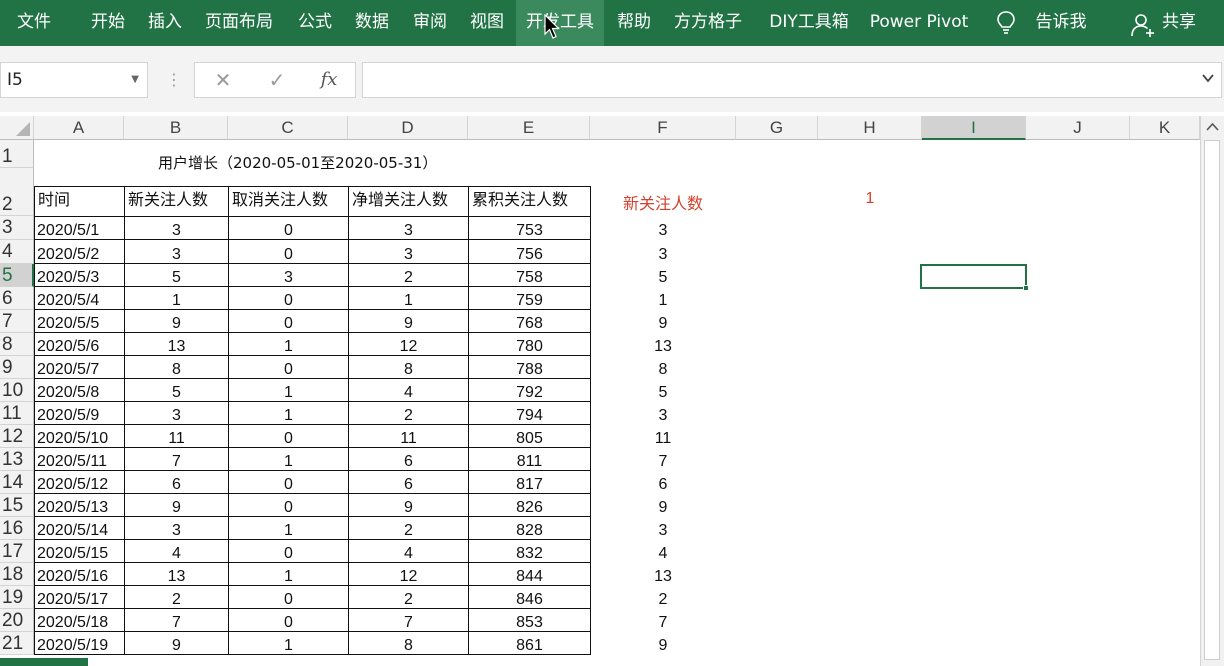  I want to click on ribbon-tab: 审阅, so click(430, 23).